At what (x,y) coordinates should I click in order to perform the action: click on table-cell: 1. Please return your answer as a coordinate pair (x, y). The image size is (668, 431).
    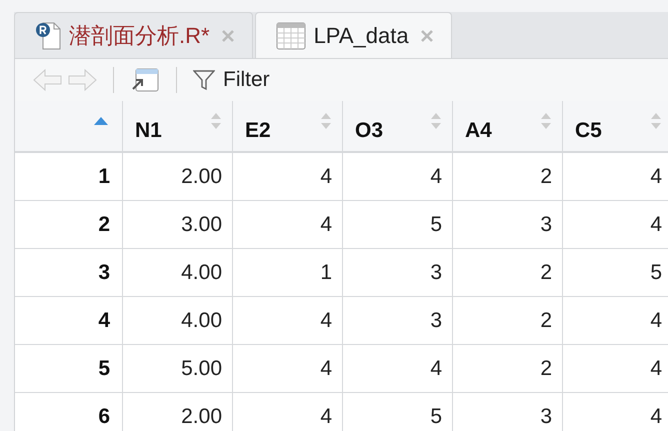
    Looking at the image, I should click on (288, 273).